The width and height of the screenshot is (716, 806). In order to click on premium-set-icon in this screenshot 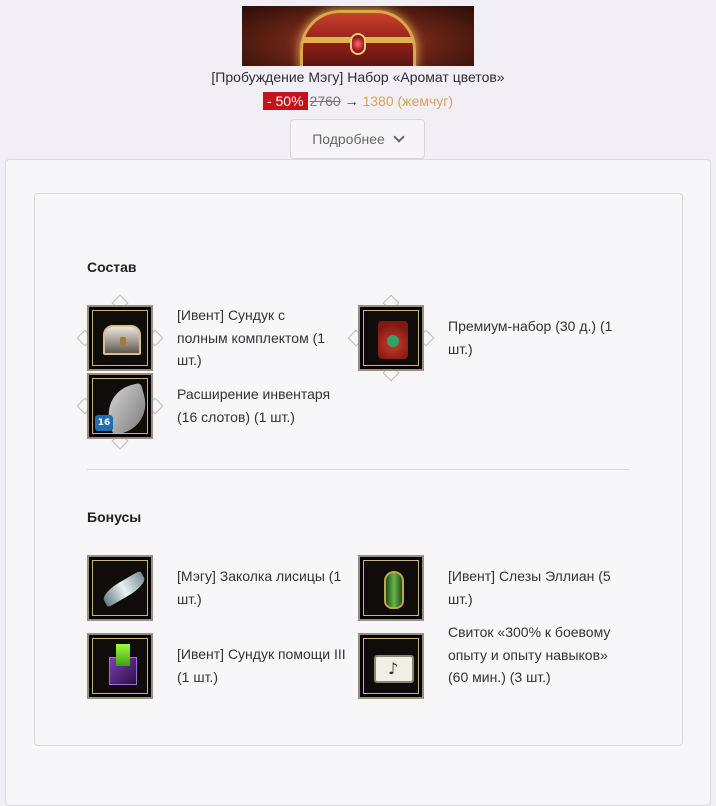, I will do `click(391, 338)`.